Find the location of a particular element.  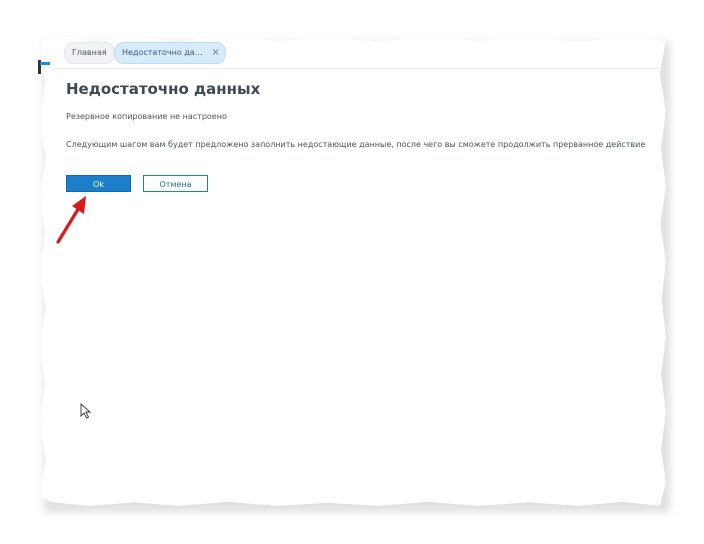

close-icon: × is located at coordinates (215, 53).